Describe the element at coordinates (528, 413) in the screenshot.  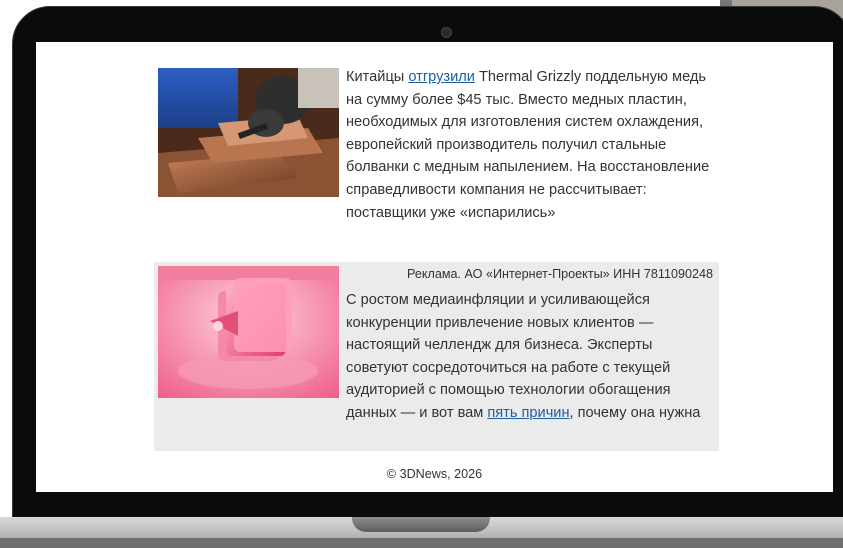
I see `ad-link: пять причин` at that location.